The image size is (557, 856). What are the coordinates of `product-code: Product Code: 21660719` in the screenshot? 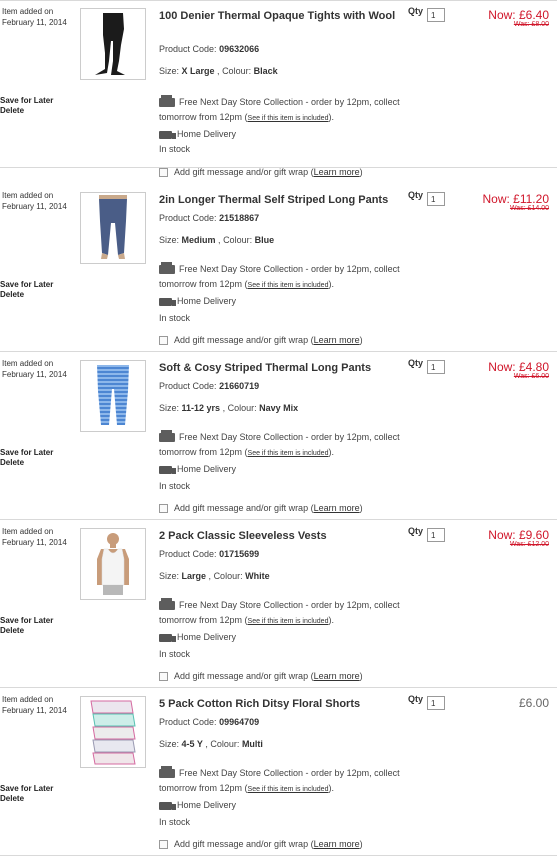 It's located at (209, 386).